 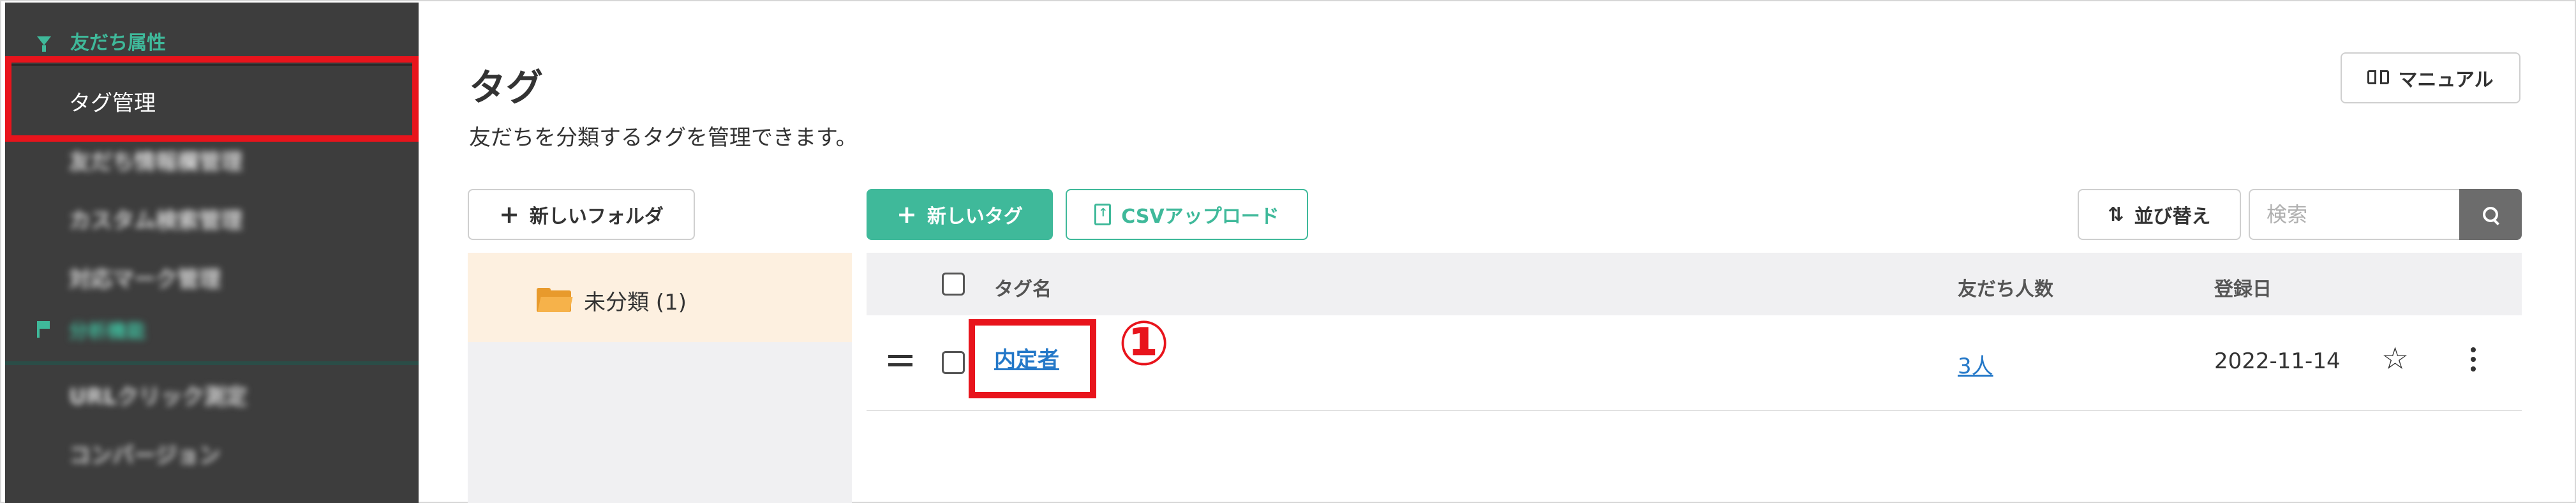 I want to click on search-input, so click(x=2354, y=215).